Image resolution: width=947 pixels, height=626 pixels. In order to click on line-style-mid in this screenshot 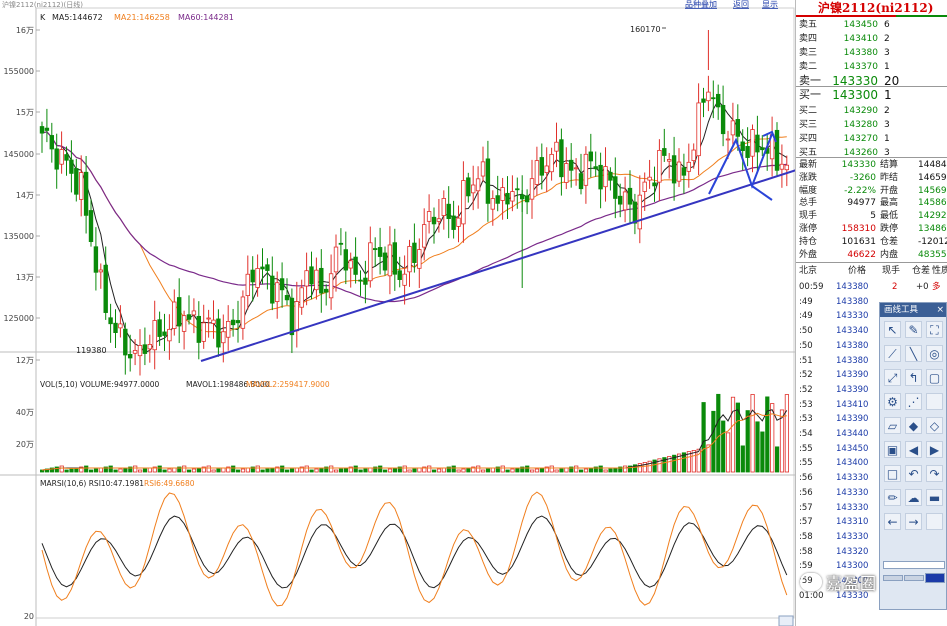, I will do `click(914, 578)`.